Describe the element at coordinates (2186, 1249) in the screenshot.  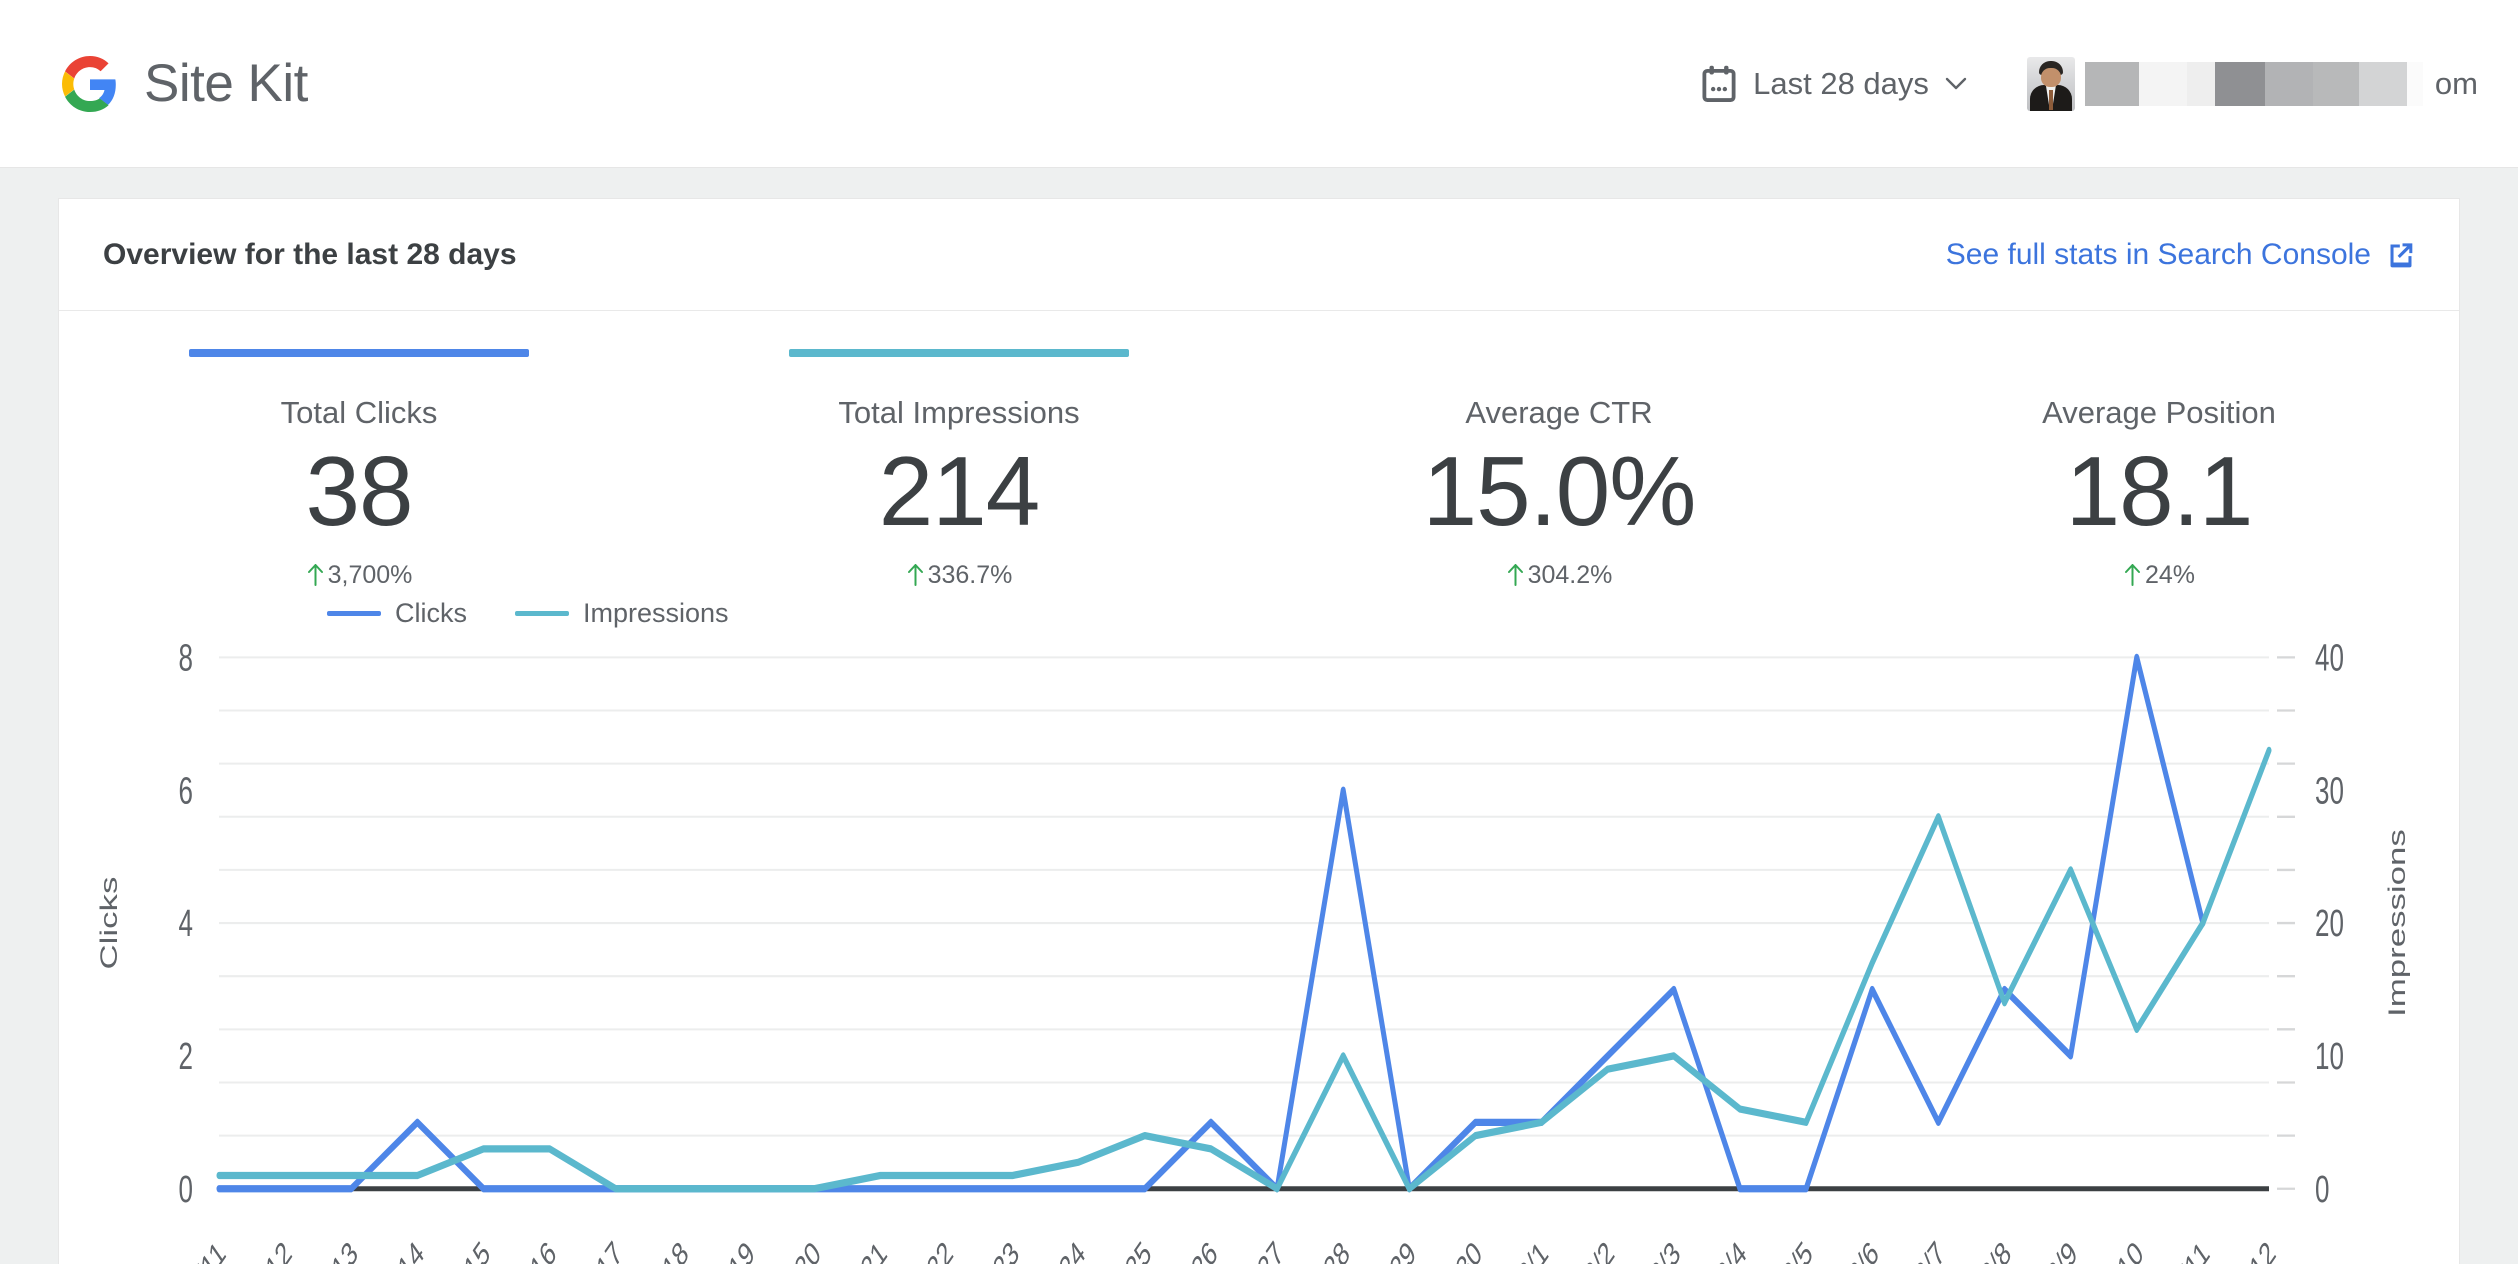
I see `x-axis-tick: 12/11` at that location.